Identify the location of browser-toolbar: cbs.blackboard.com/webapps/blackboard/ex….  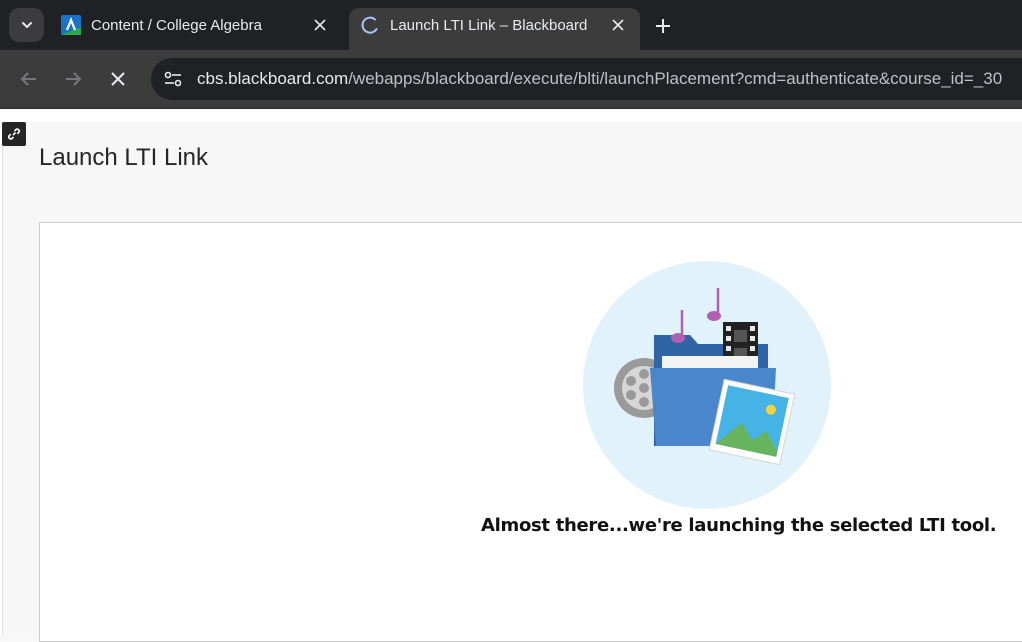
(511, 79).